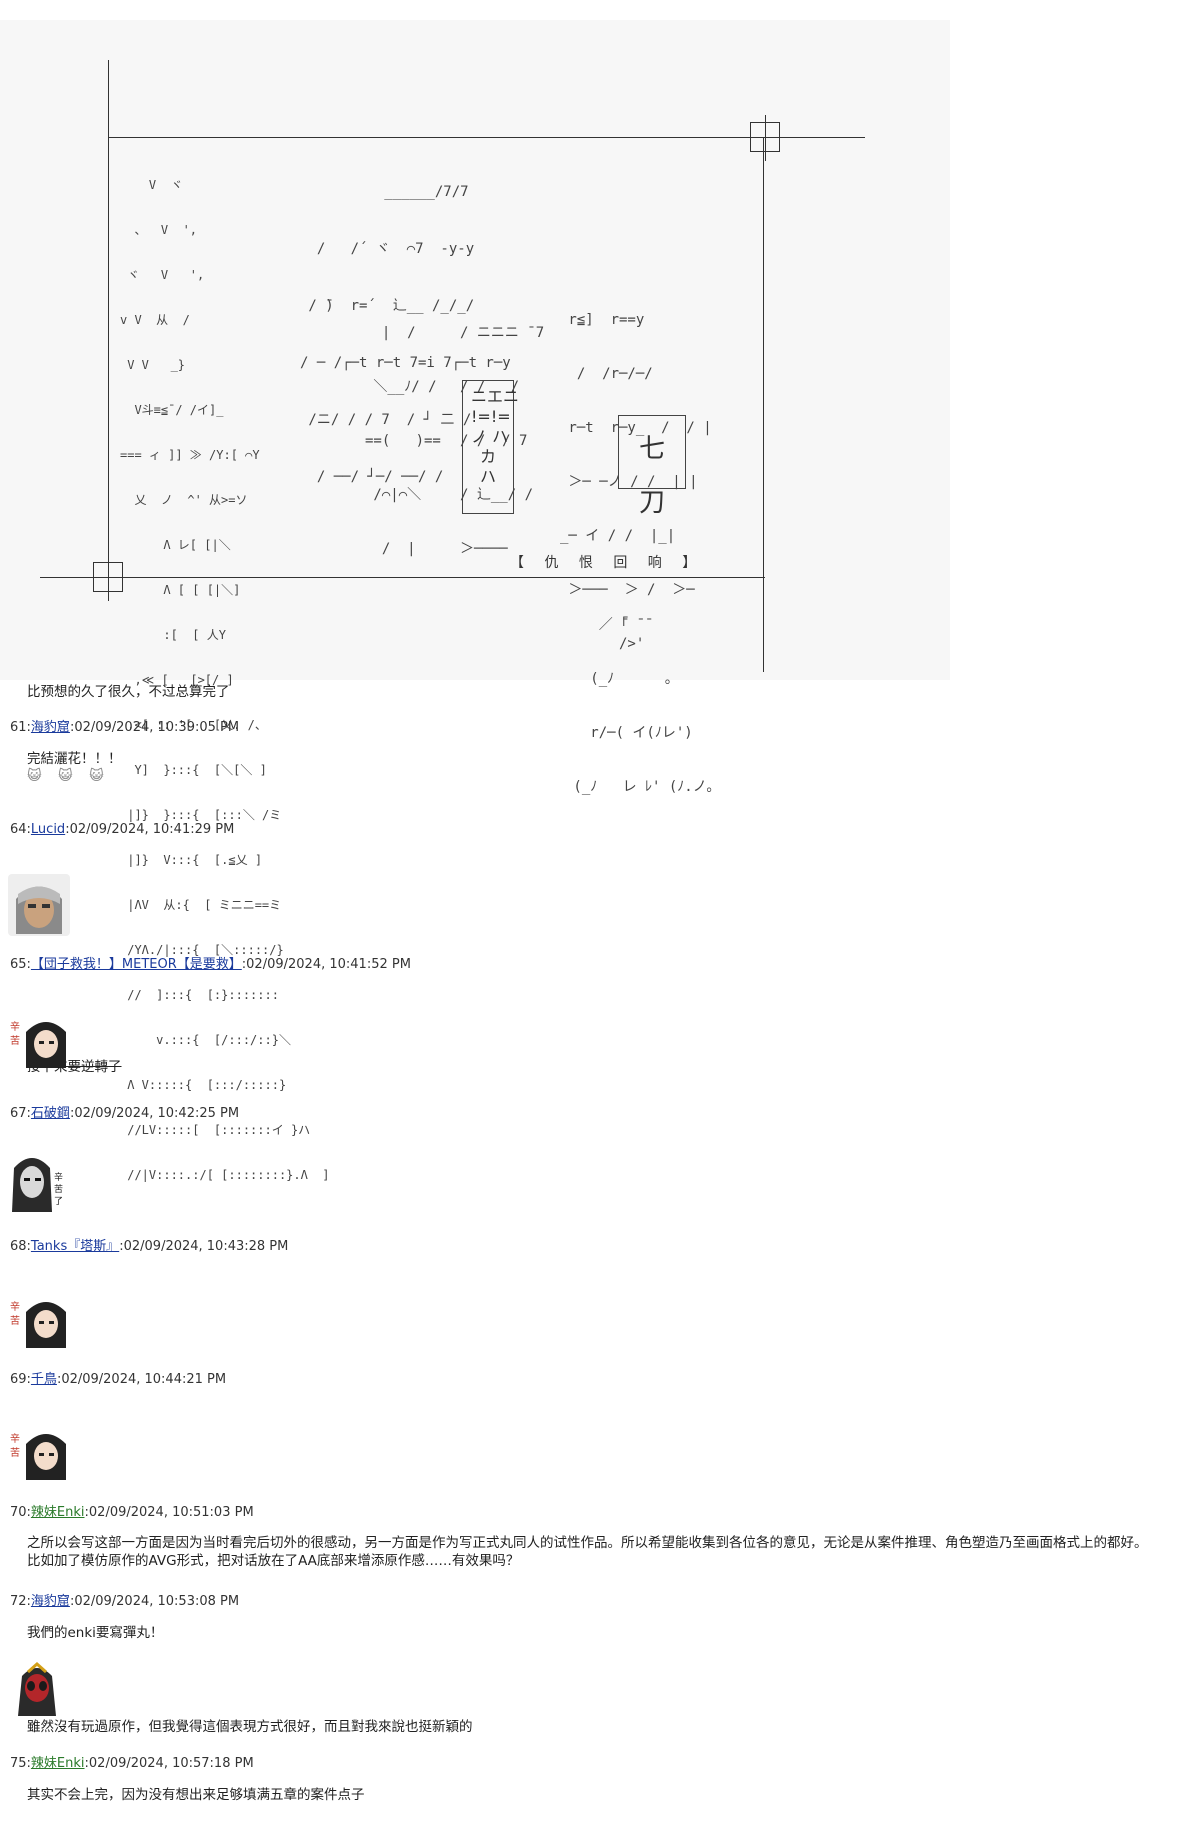 Image resolution: width=1200 pixels, height=1828 pixels. I want to click on vertical-text-box-left: ニエニ !=!= ノ ハ カ ハ, so click(490, 447).